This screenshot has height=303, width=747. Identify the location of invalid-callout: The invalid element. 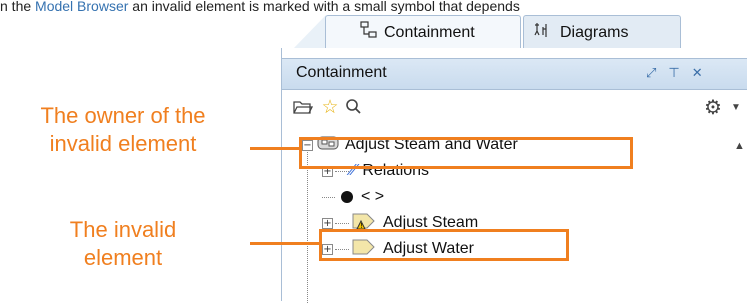
(123, 244).